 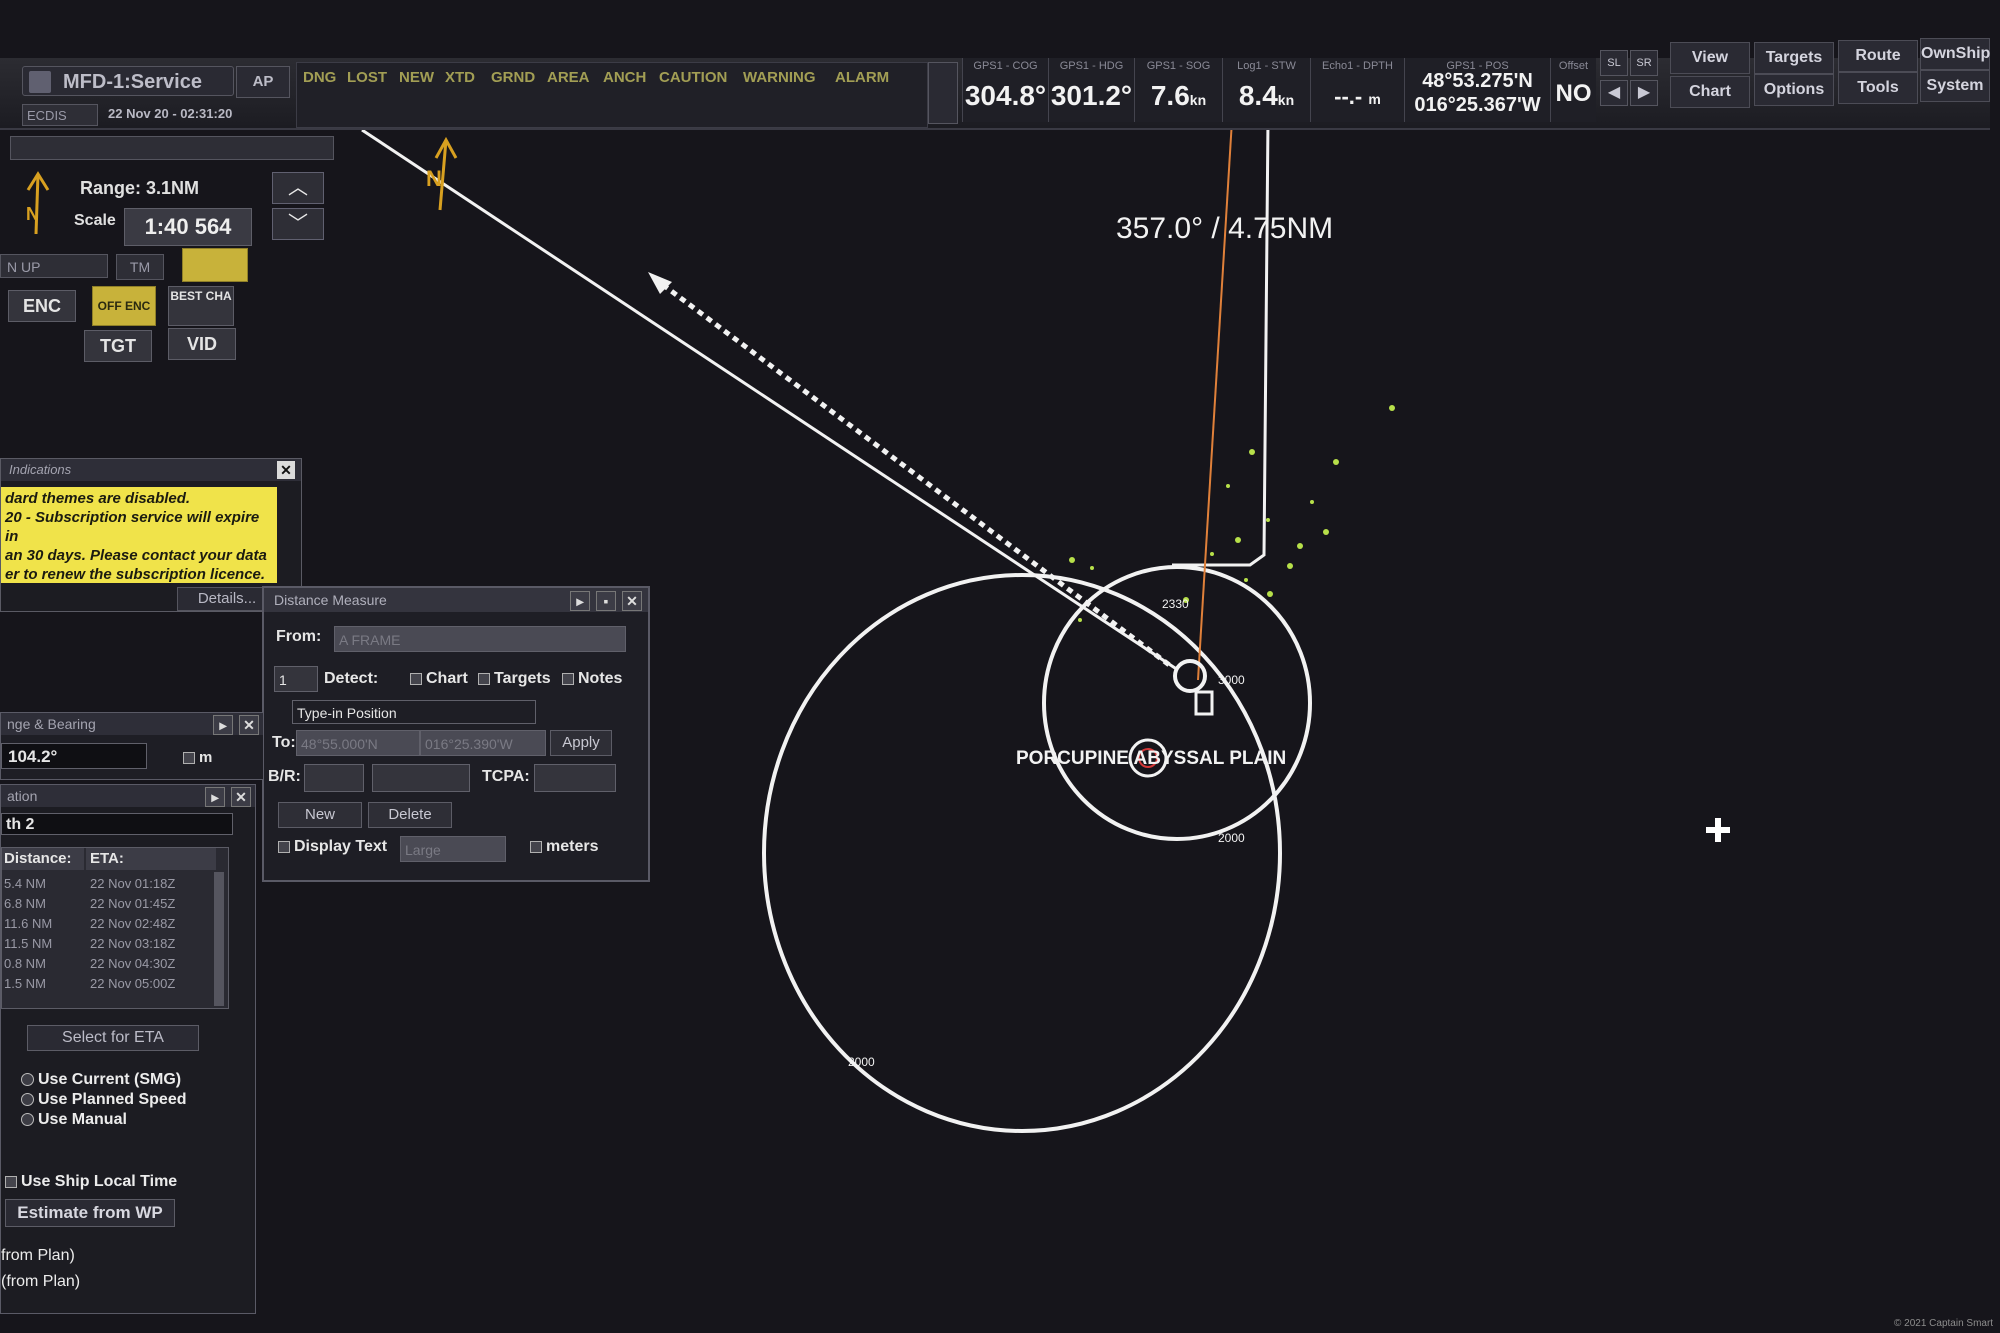 What do you see at coordinates (1190, 676) in the screenshot?
I see `ownship-symbol` at bounding box center [1190, 676].